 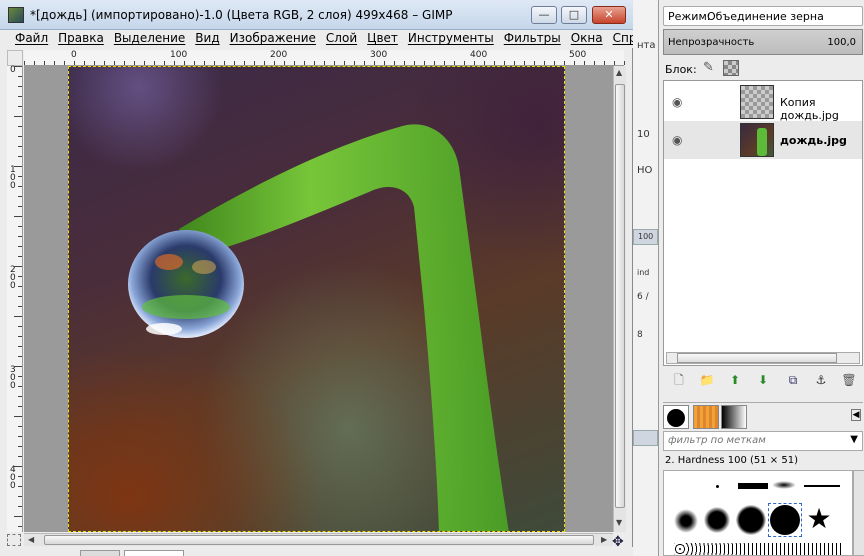 What do you see at coordinates (793, 380) in the screenshot?
I see `duplicate-layer-icon: ⧉` at bounding box center [793, 380].